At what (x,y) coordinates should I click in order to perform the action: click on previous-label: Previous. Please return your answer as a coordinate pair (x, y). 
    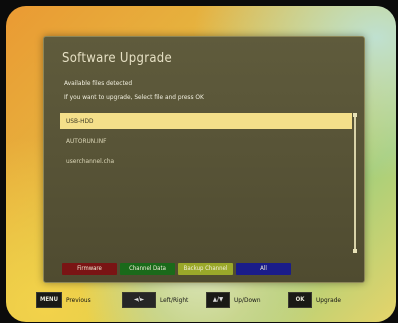
    Looking at the image, I should click on (78, 300).